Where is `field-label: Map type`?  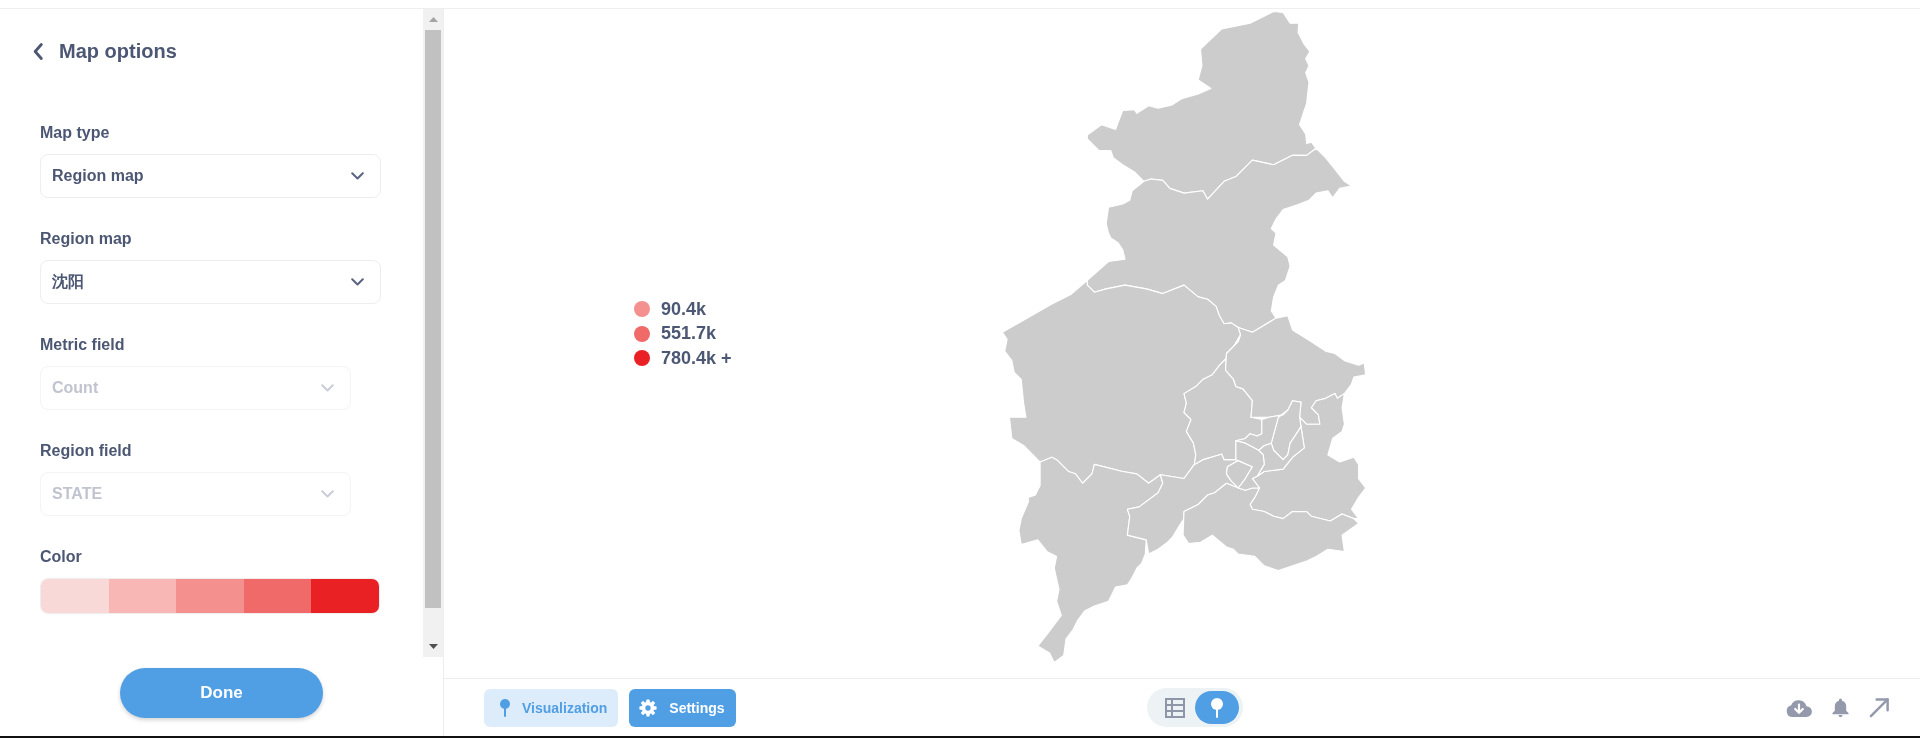 field-label: Map type is located at coordinates (75, 133).